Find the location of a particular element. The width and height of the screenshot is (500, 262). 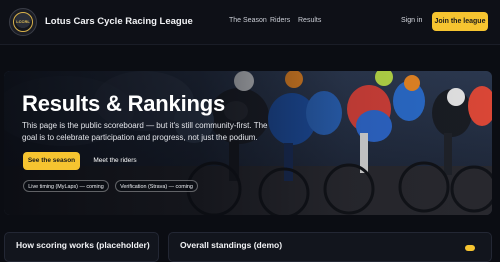

league-logo: LCCRL is located at coordinates (23, 22).